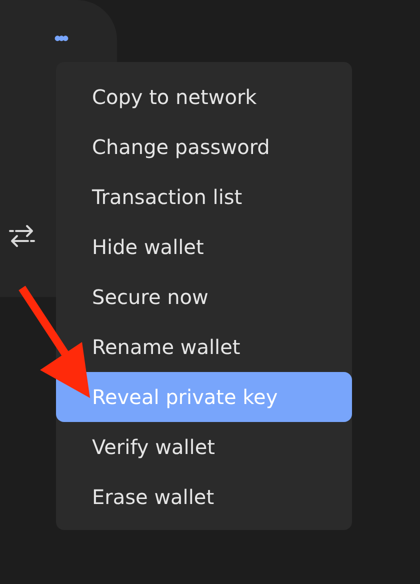 This screenshot has width=420, height=584. Describe the element at coordinates (204, 347) in the screenshot. I see `menu-item: Rename wallet` at that location.